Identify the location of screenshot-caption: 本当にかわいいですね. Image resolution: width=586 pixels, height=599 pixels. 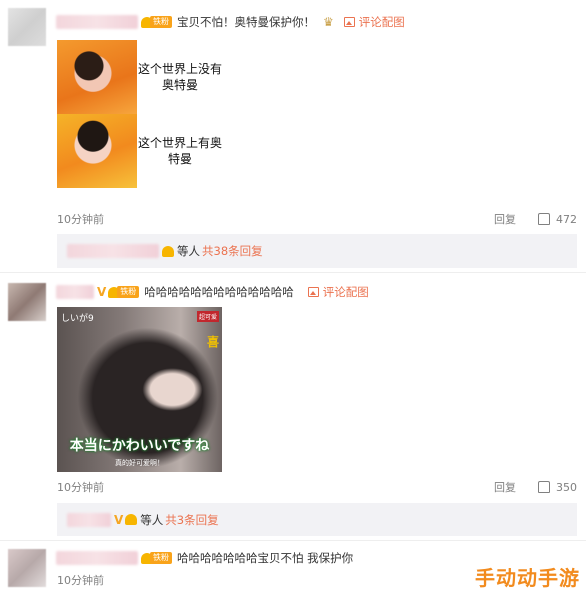
(139, 446).